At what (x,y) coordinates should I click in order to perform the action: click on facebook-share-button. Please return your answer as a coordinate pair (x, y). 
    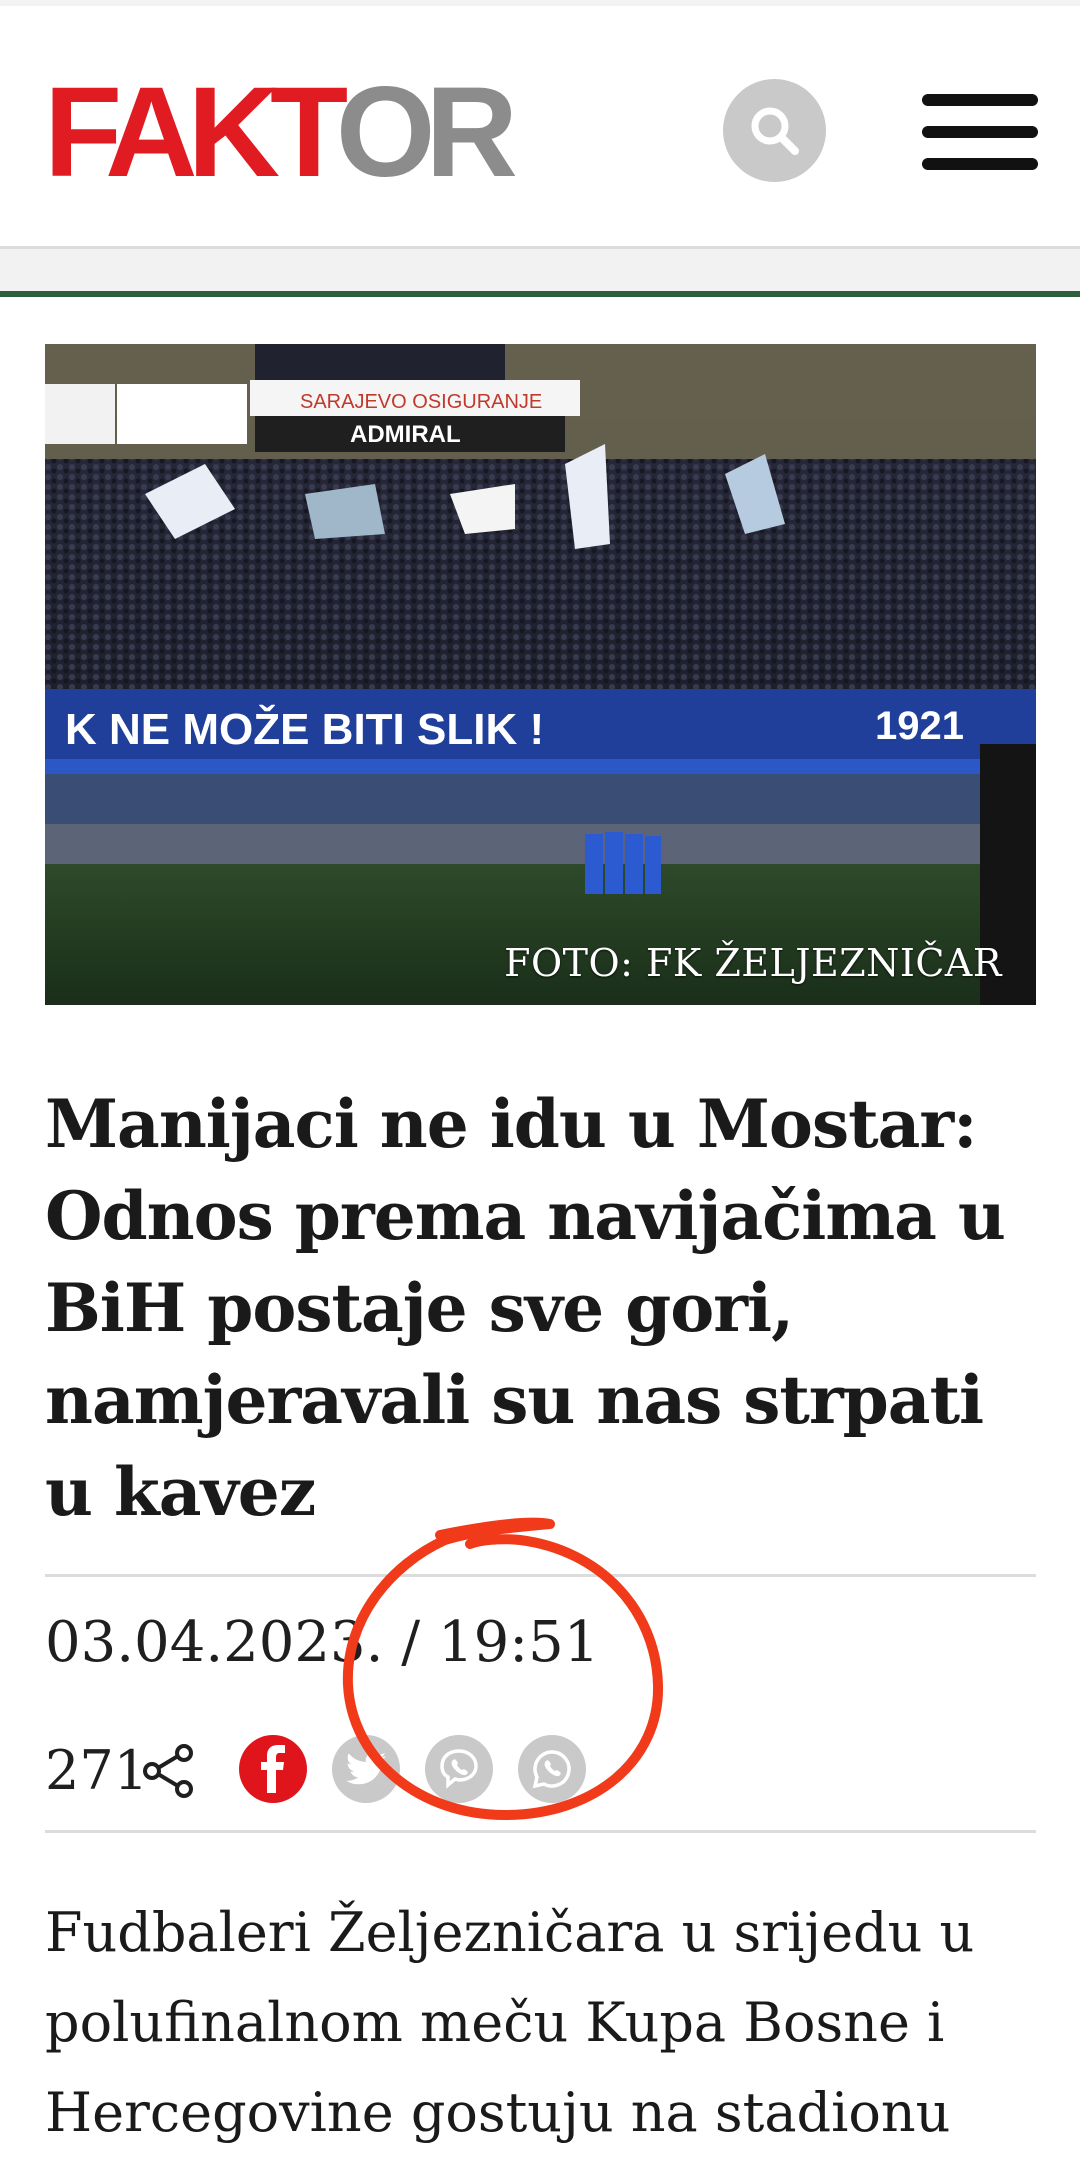
    Looking at the image, I should click on (273, 1769).